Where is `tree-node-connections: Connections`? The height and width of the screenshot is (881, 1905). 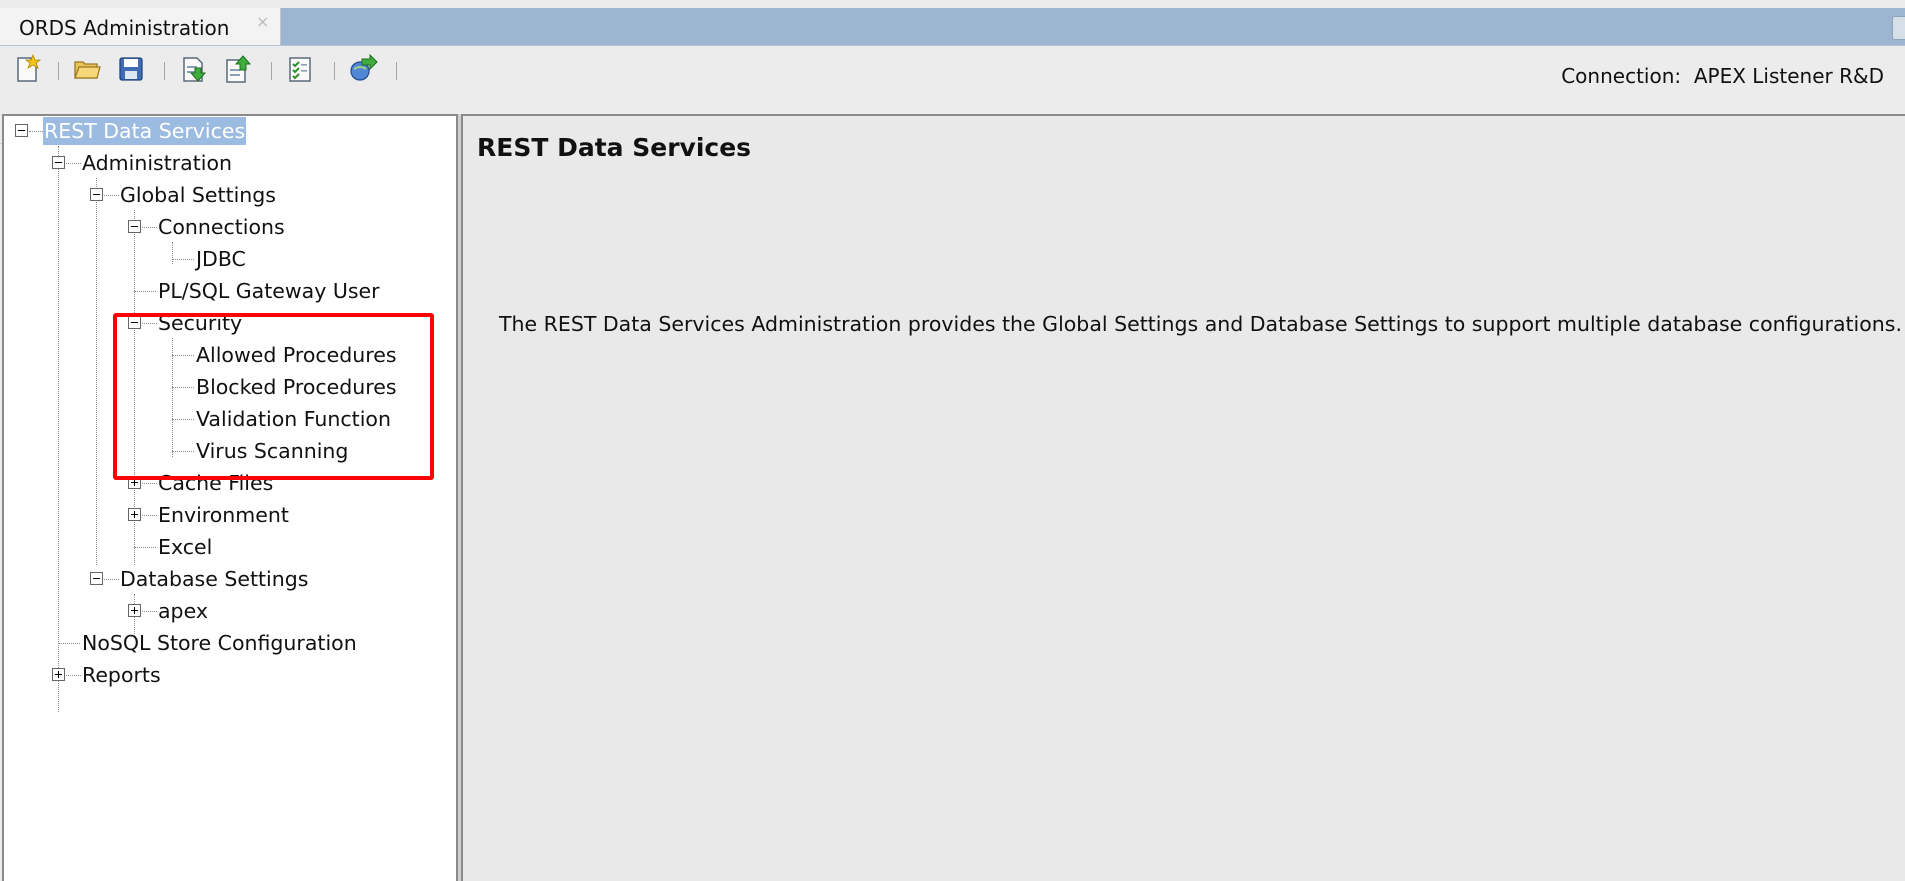
tree-node-connections: Connections is located at coordinates (224, 227).